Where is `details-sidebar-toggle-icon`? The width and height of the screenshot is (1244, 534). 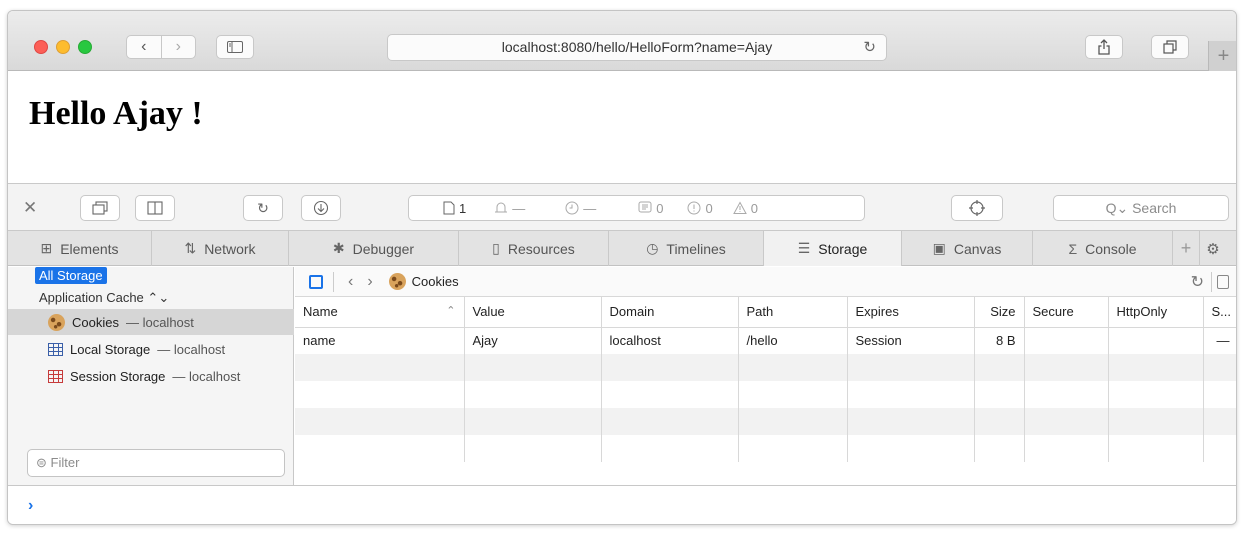
details-sidebar-toggle-icon is located at coordinates (1223, 282).